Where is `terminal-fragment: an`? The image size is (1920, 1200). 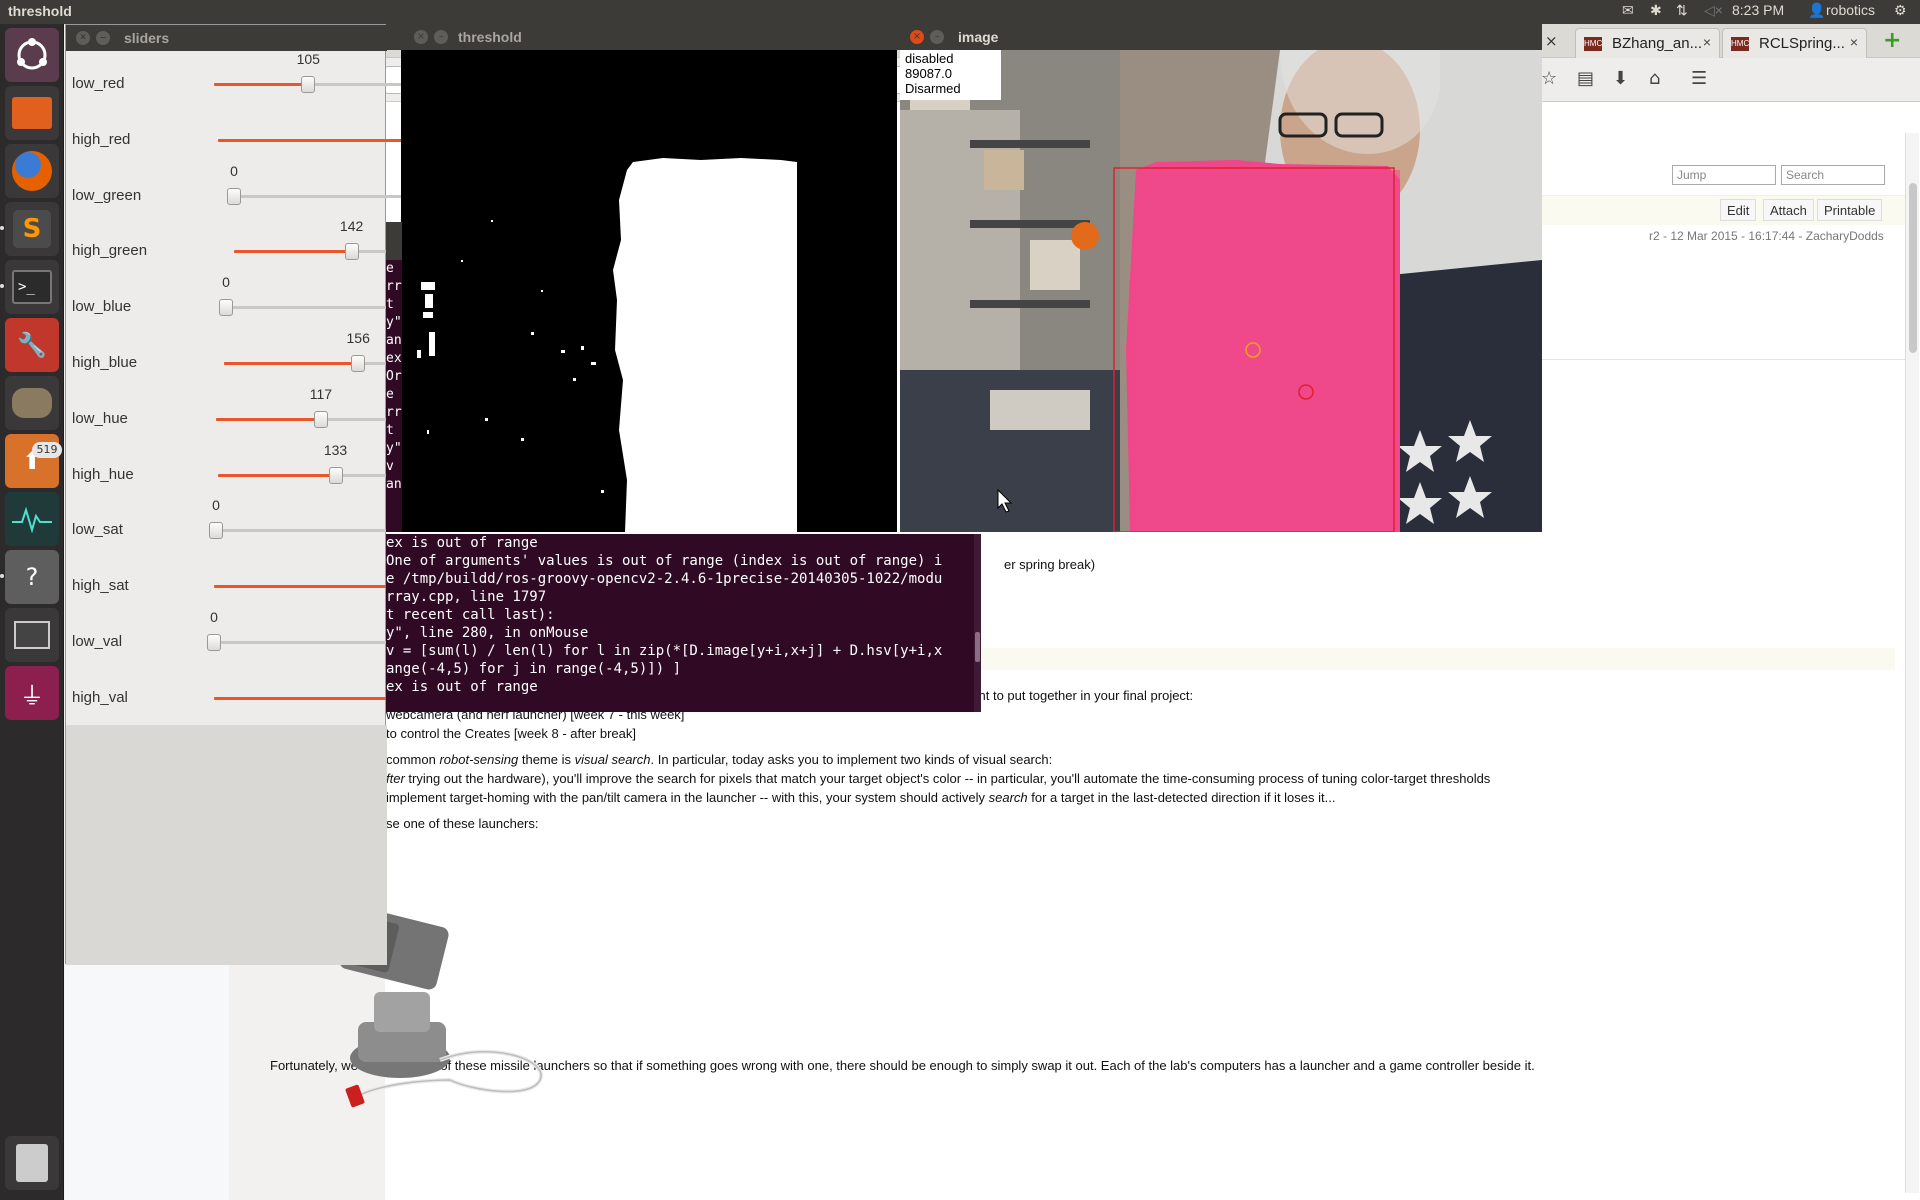 terminal-fragment: an is located at coordinates (394, 340).